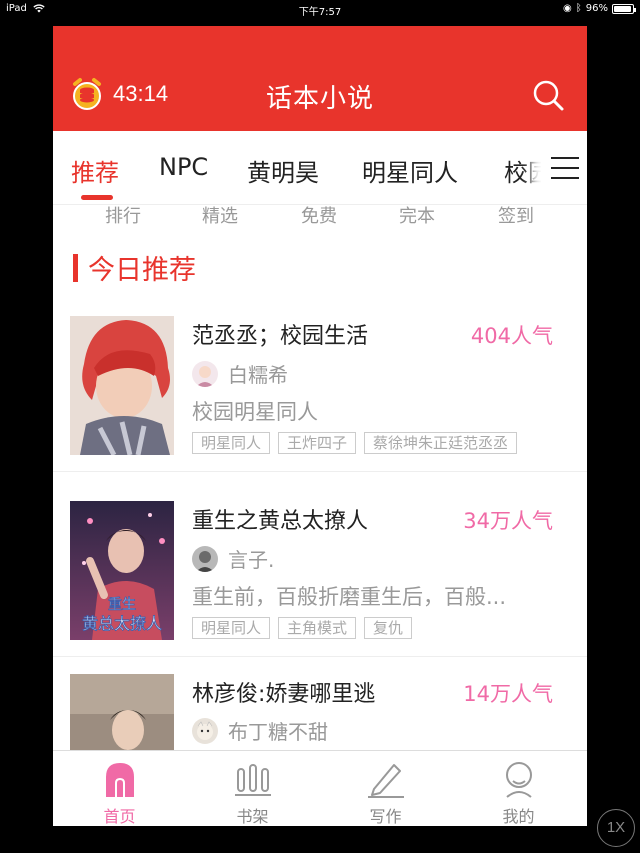 The image size is (640, 853). Describe the element at coordinates (278, 732) in the screenshot. I see `author-name: 布丁糖不甜` at that location.